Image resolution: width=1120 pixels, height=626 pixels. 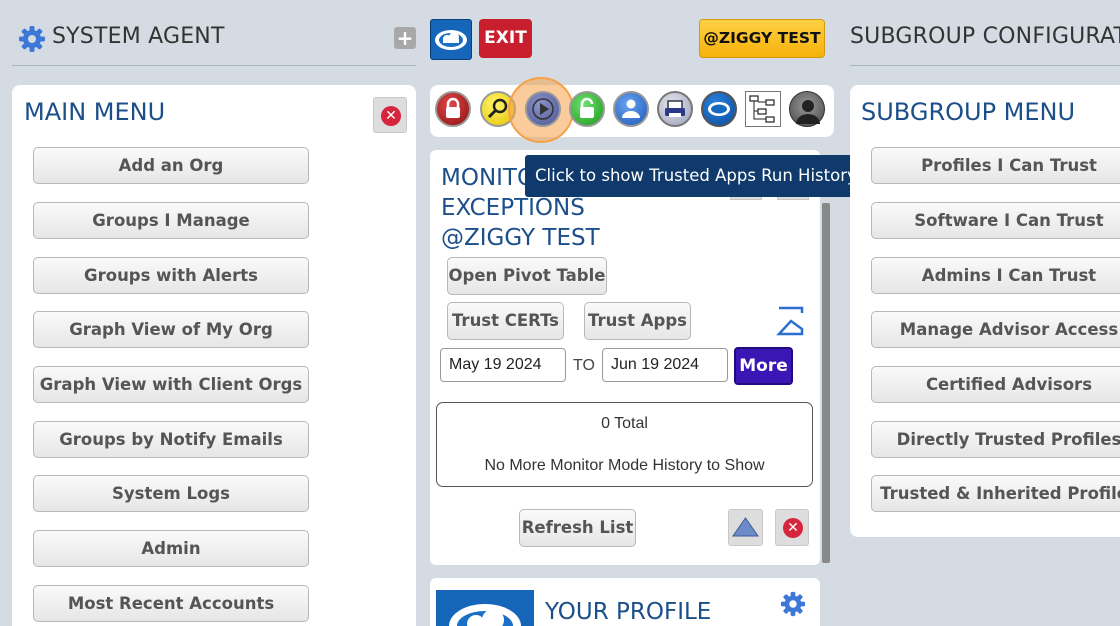 I want to click on triangle-up-icon, so click(x=745, y=527).